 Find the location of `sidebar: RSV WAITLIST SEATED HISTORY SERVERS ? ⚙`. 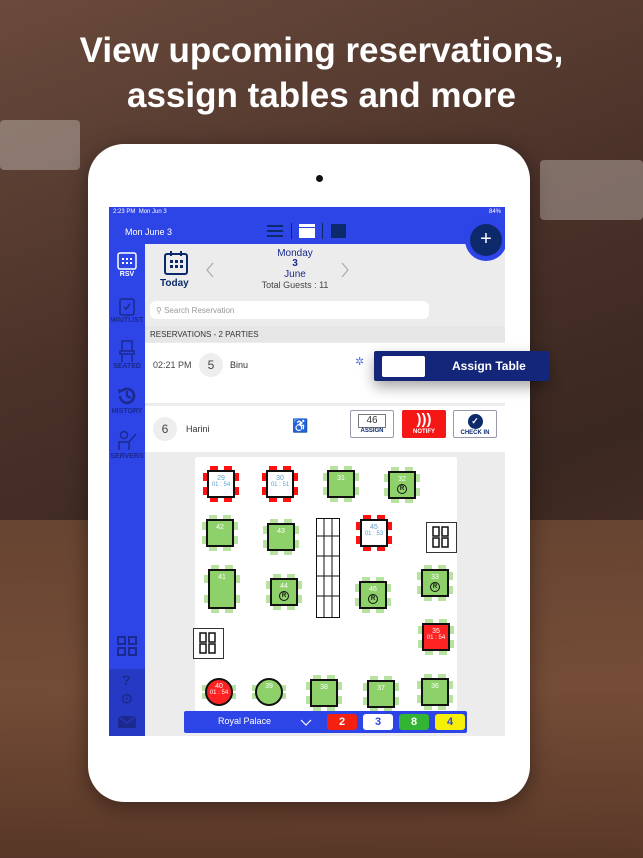

sidebar: RSV WAITLIST SEATED HISTORY SERVERS ? ⚙ is located at coordinates (127, 490).